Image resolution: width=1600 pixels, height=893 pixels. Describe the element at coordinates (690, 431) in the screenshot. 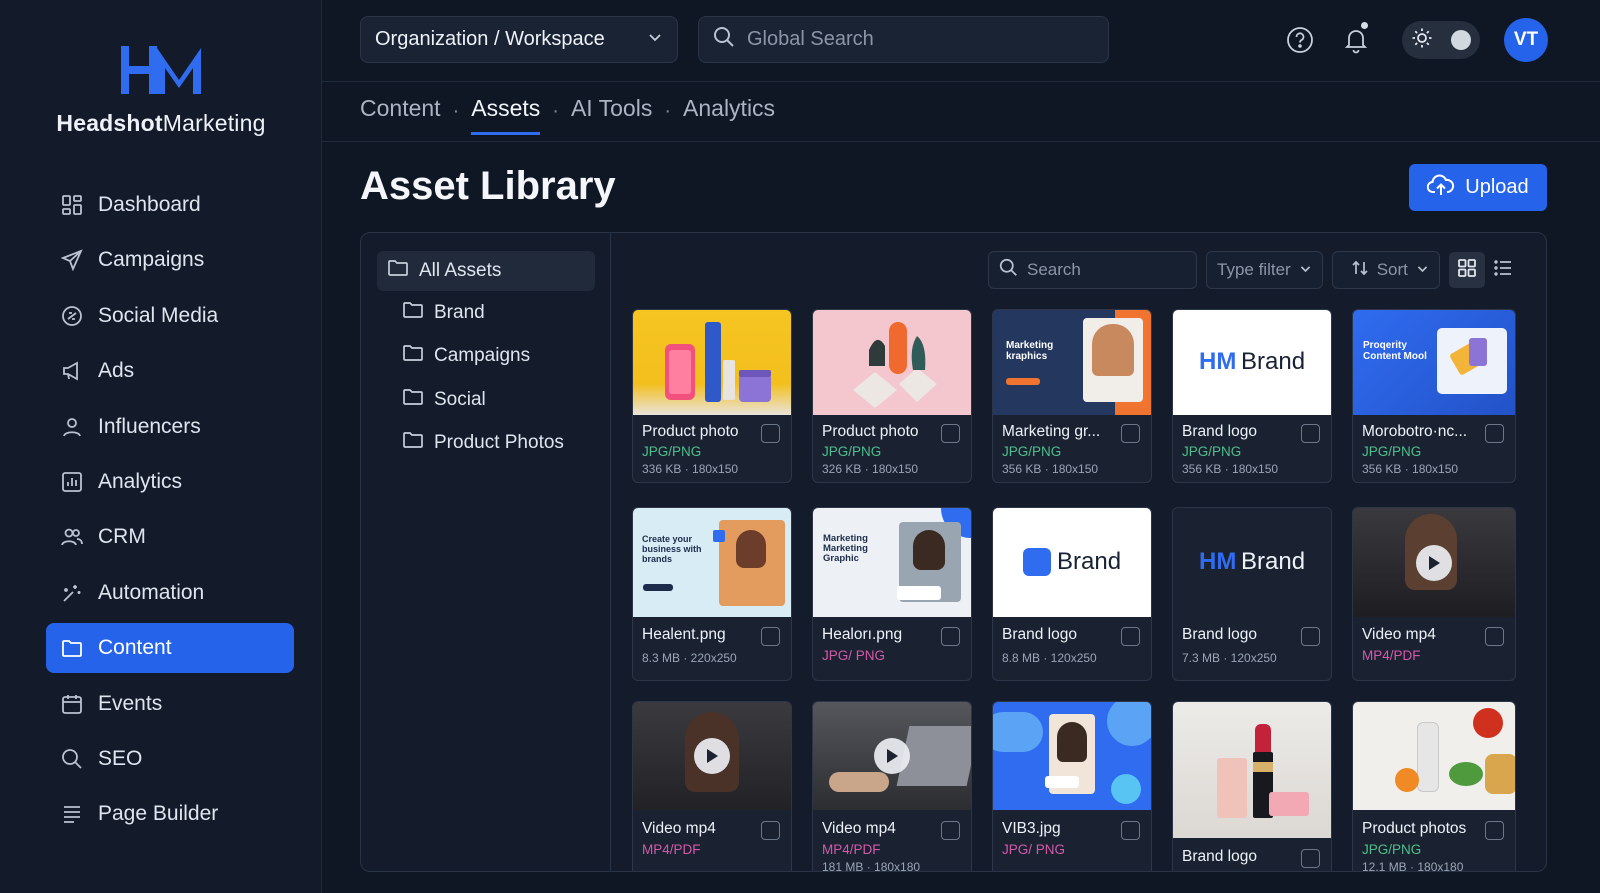

I see `asset-title: Product photo` at that location.